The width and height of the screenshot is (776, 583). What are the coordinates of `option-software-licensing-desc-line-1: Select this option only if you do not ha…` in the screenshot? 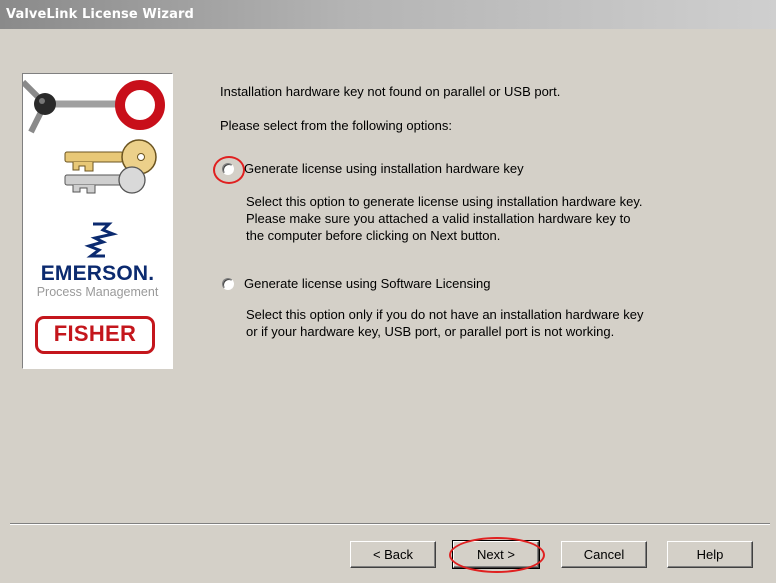 It's located at (445, 314).